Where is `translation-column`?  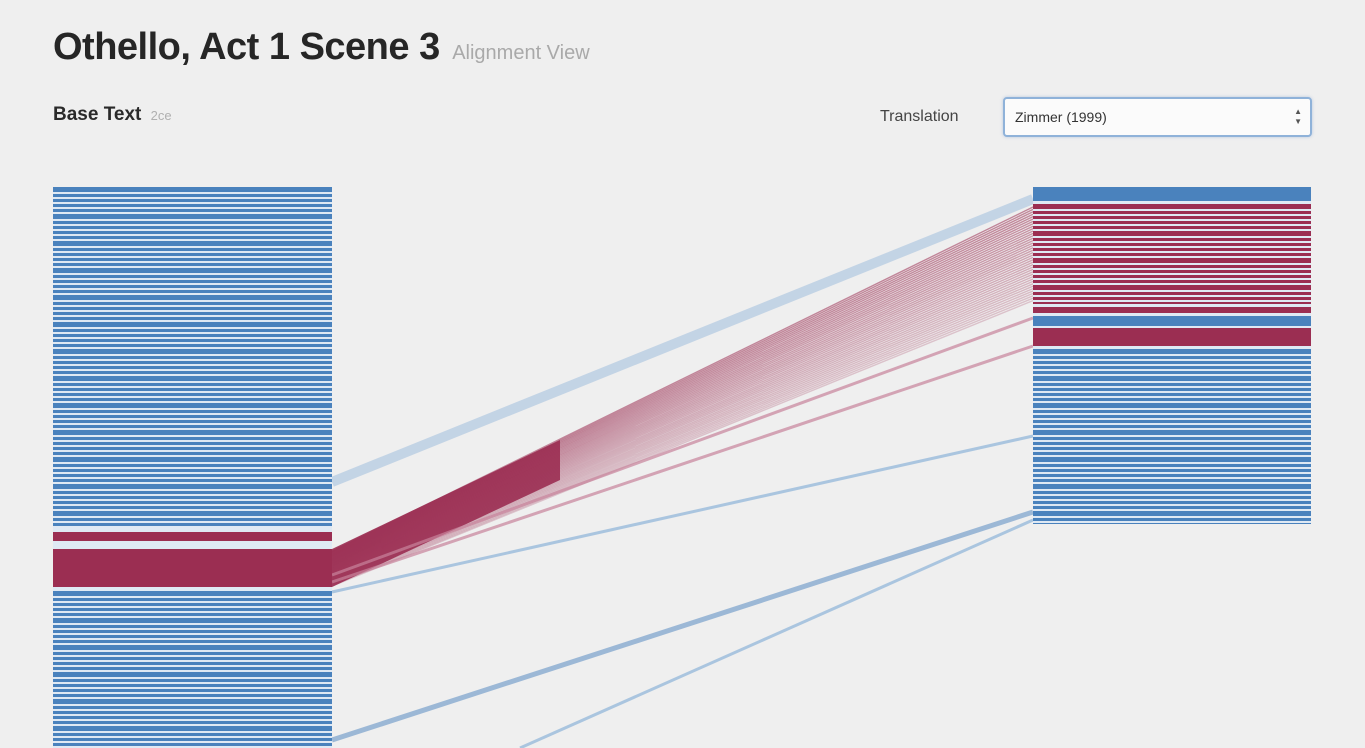 translation-column is located at coordinates (1172, 355).